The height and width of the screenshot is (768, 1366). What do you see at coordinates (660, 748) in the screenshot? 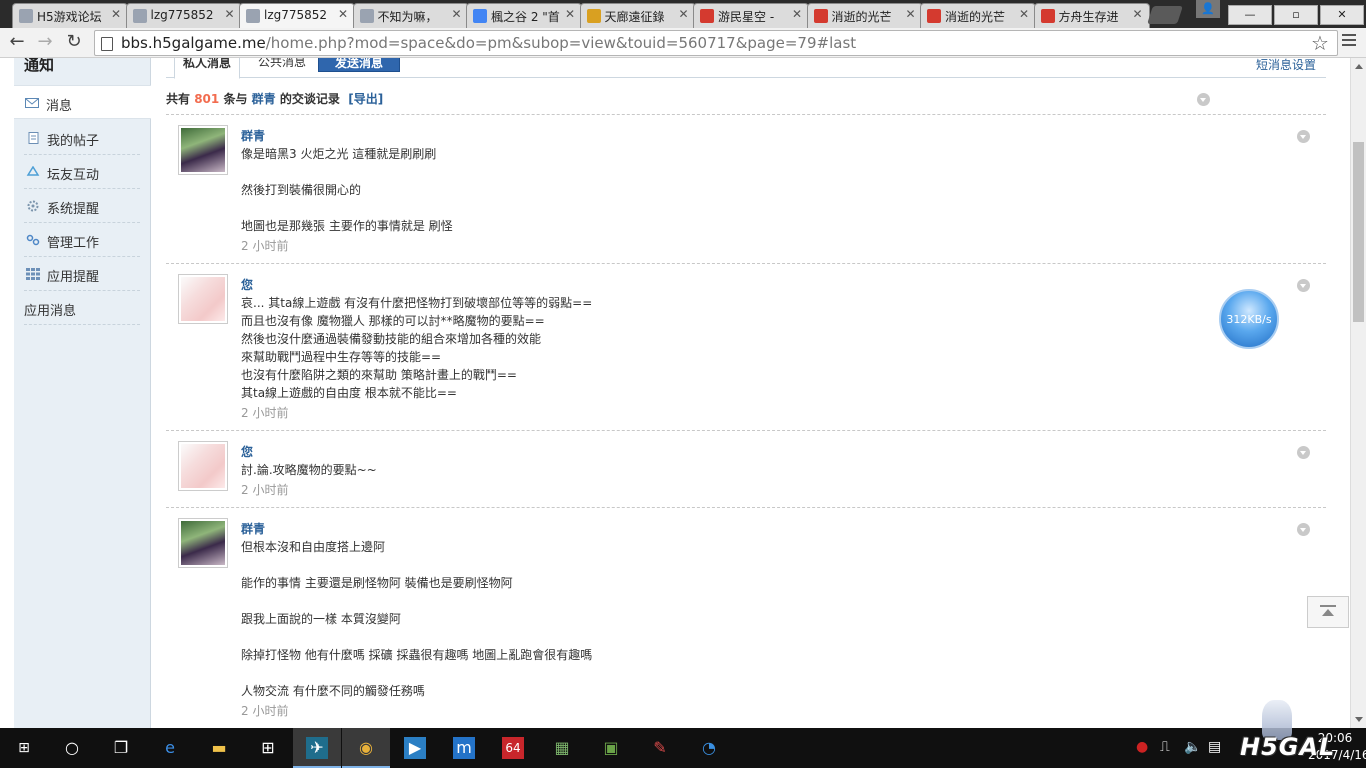
I see `taskbar-app-button: ✎` at bounding box center [660, 748].